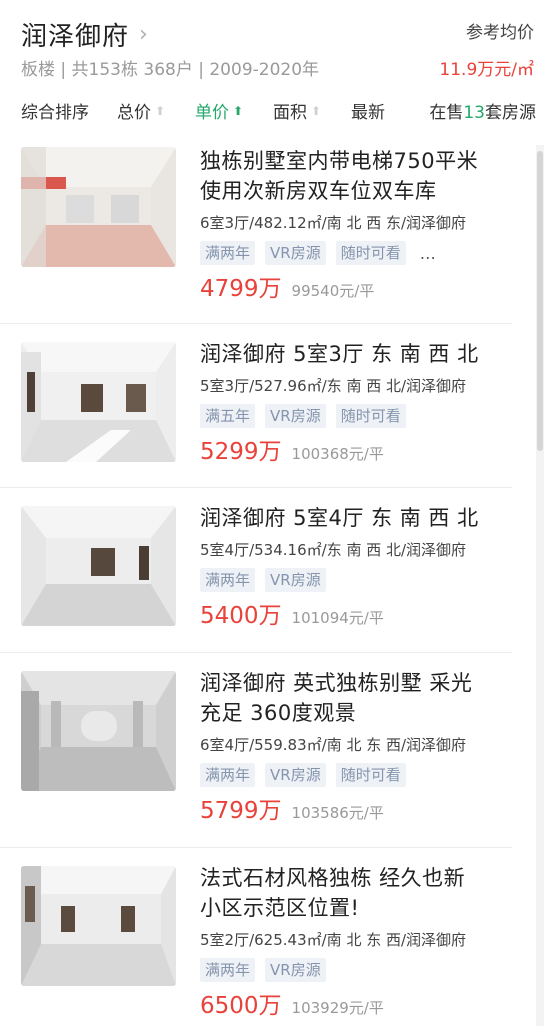  What do you see at coordinates (356, 191) in the screenshot?
I see `listing-title: 使用次新房双车位双车库` at bounding box center [356, 191].